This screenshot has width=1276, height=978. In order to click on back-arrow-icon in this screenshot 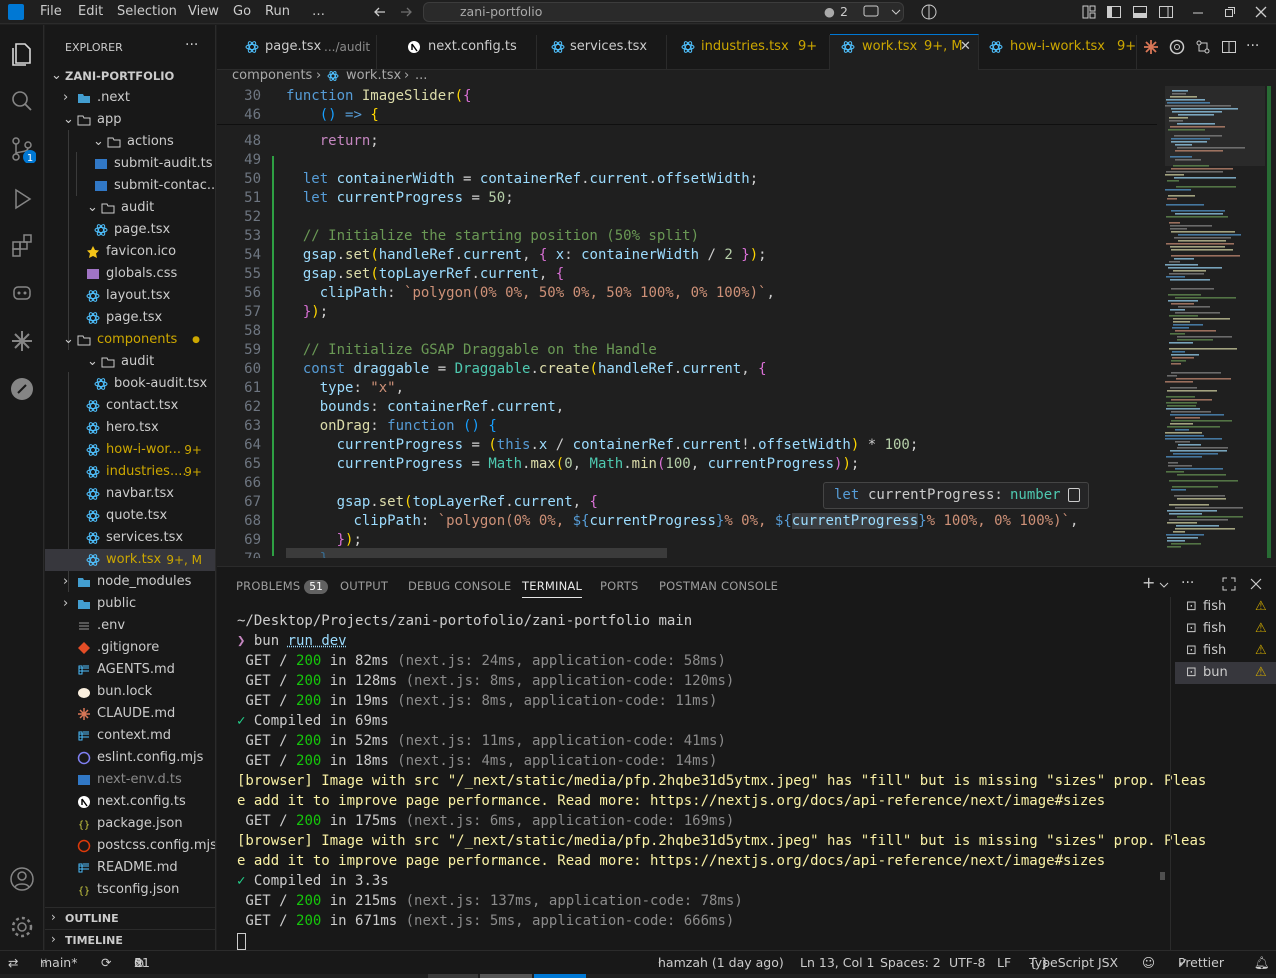, I will do `click(380, 12)`.